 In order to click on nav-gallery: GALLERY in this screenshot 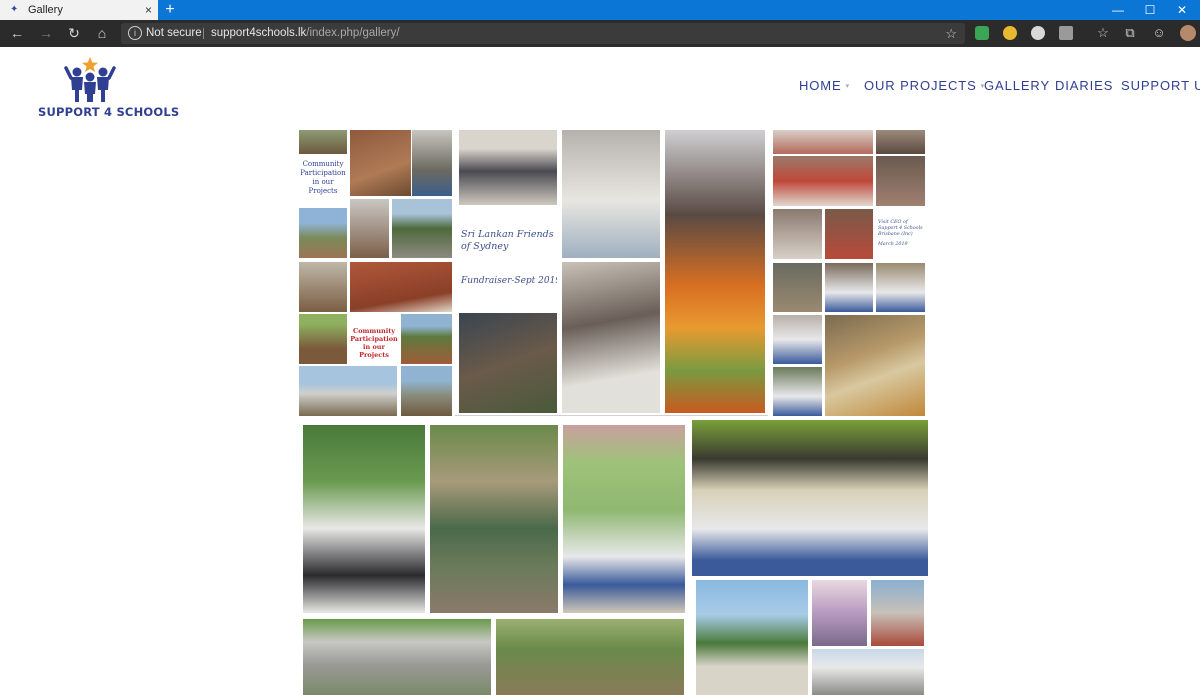, I will do `click(1017, 87)`.